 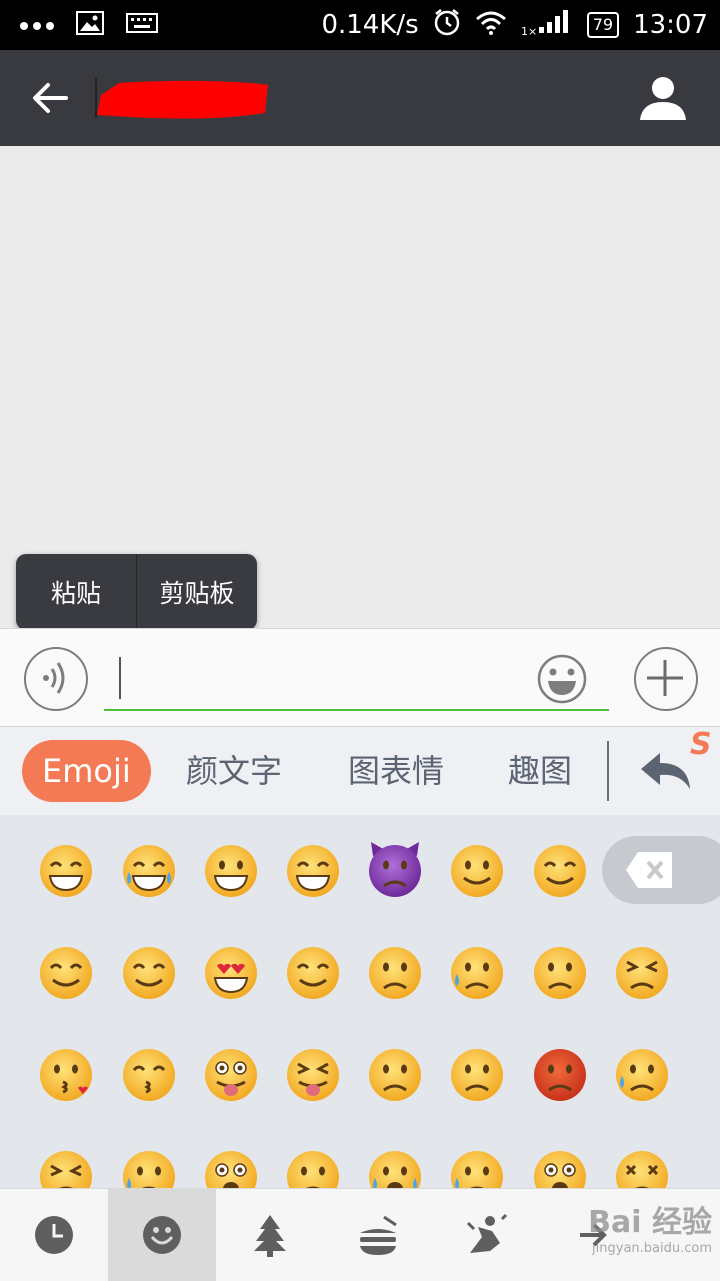 I want to click on emoji-sleepy, so click(x=313, y=1167).